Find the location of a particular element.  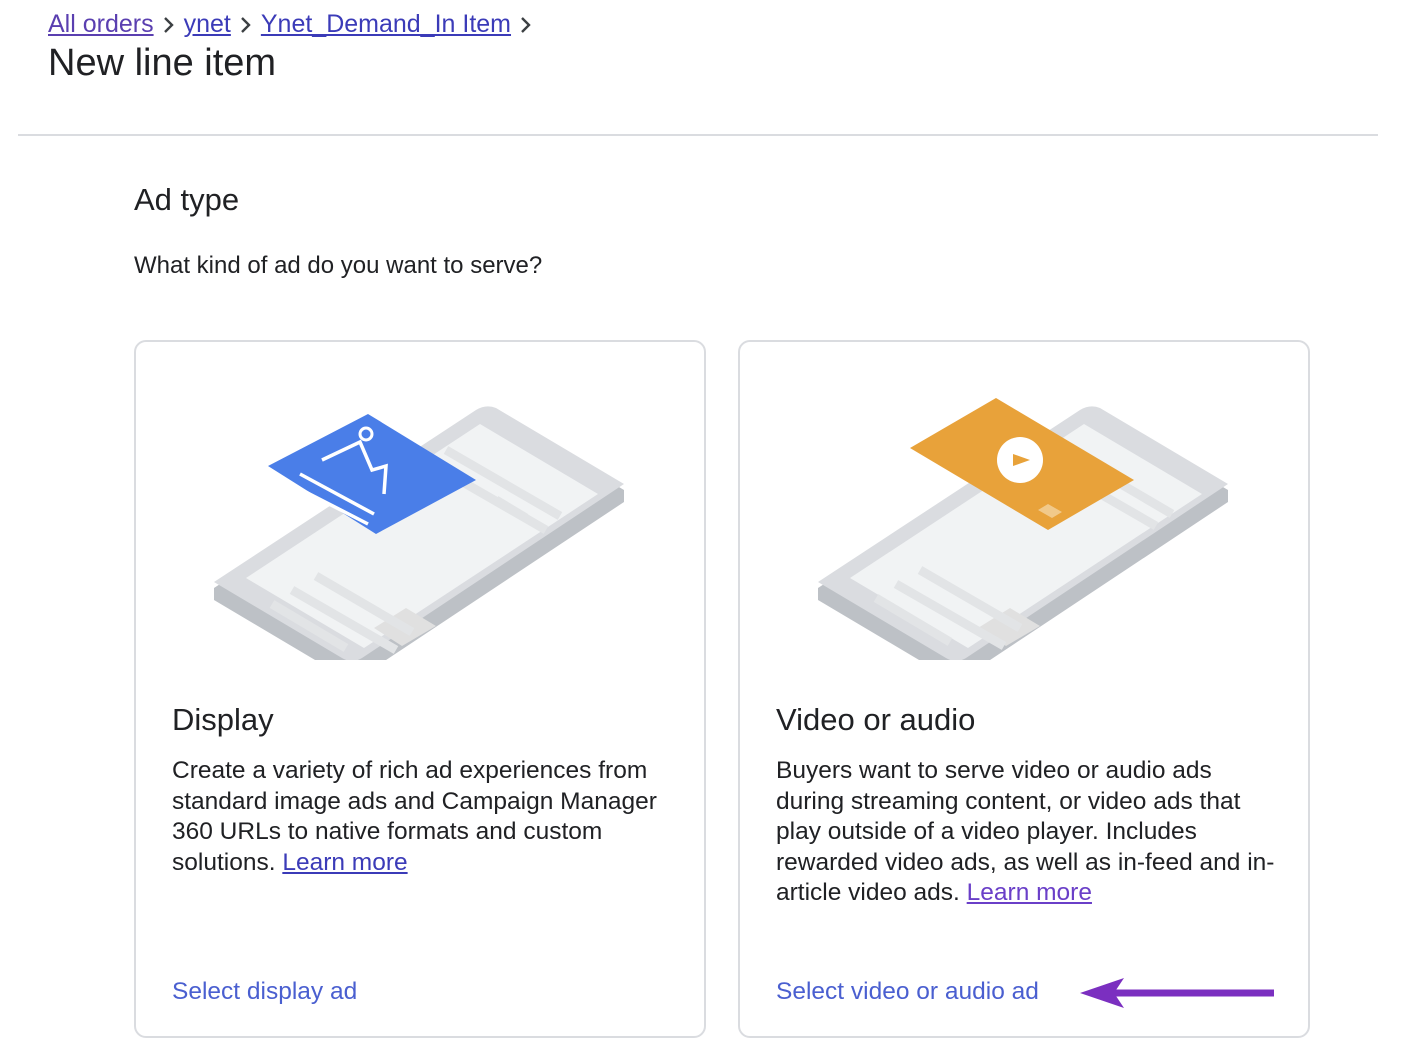

breadcrumb: All orders ynet Ynet_Demand_In Item is located at coordinates (290, 24).